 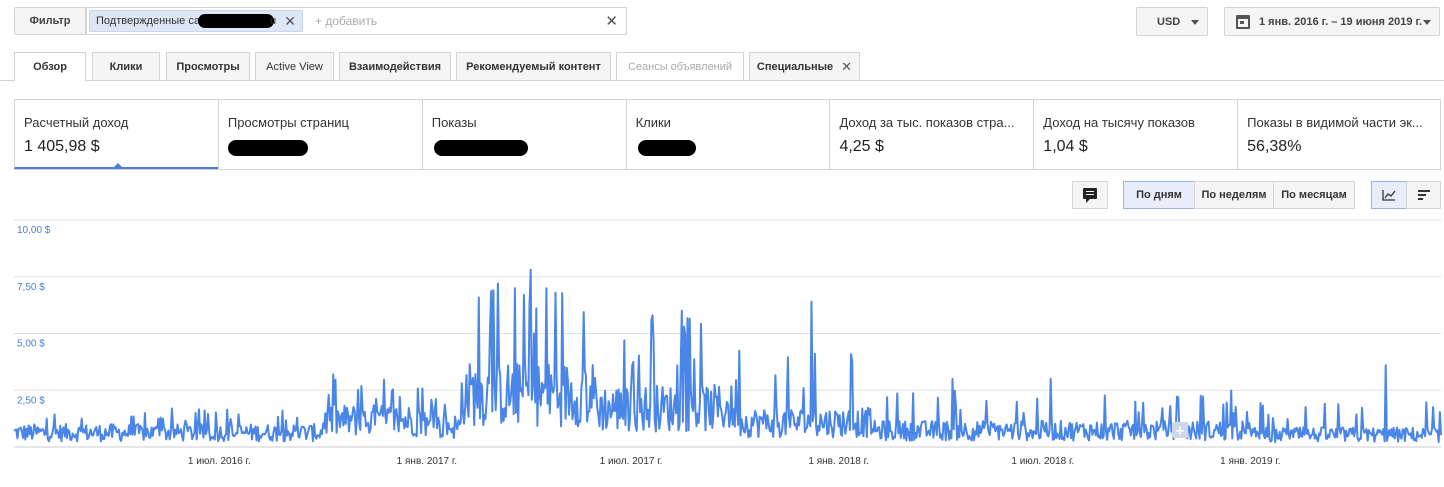 I want to click on metric-label: Клики, so click(x=653, y=122).